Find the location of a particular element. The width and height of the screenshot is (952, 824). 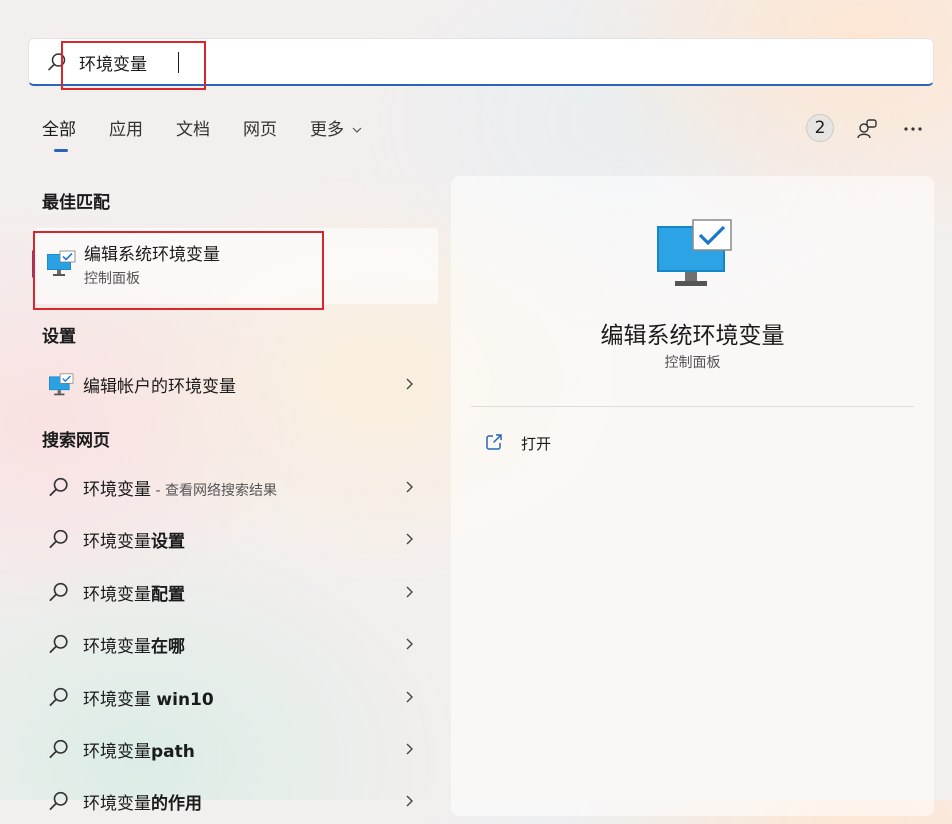

text-caret is located at coordinates (178, 62).